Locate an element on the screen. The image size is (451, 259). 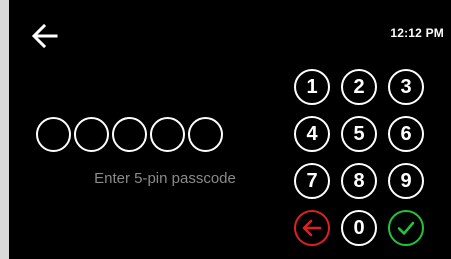
key-3: 3 is located at coordinates (406, 87).